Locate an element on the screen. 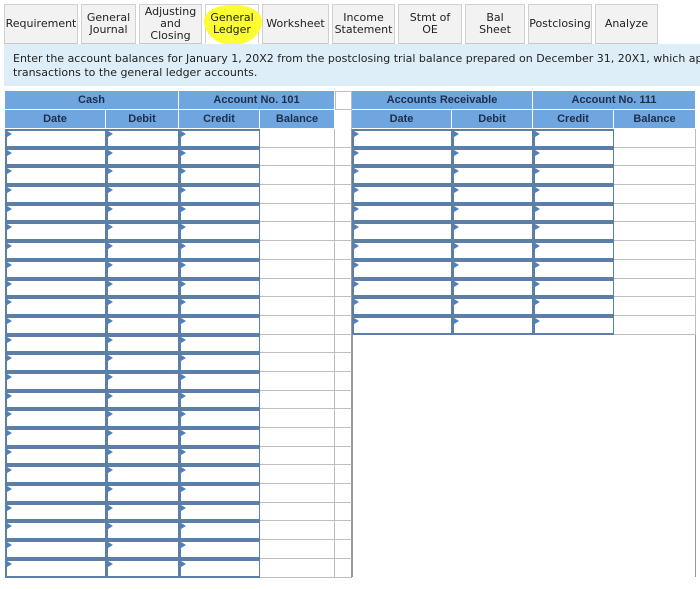  tab-stmt-of-oe: Stmt of OE is located at coordinates (430, 24).